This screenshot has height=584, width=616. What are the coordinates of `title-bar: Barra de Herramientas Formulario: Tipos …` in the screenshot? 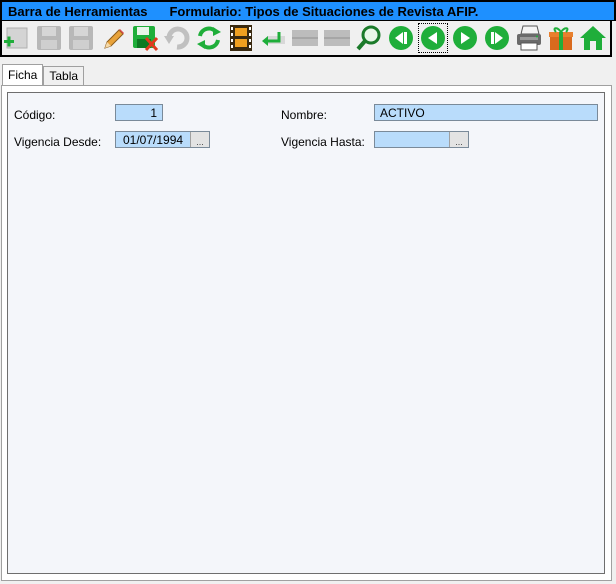 It's located at (308, 10).